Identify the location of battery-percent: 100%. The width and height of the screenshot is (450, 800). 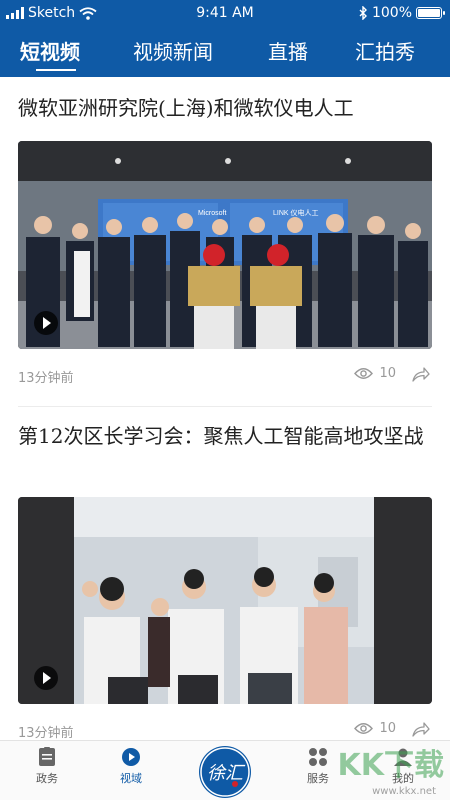
(391, 13).